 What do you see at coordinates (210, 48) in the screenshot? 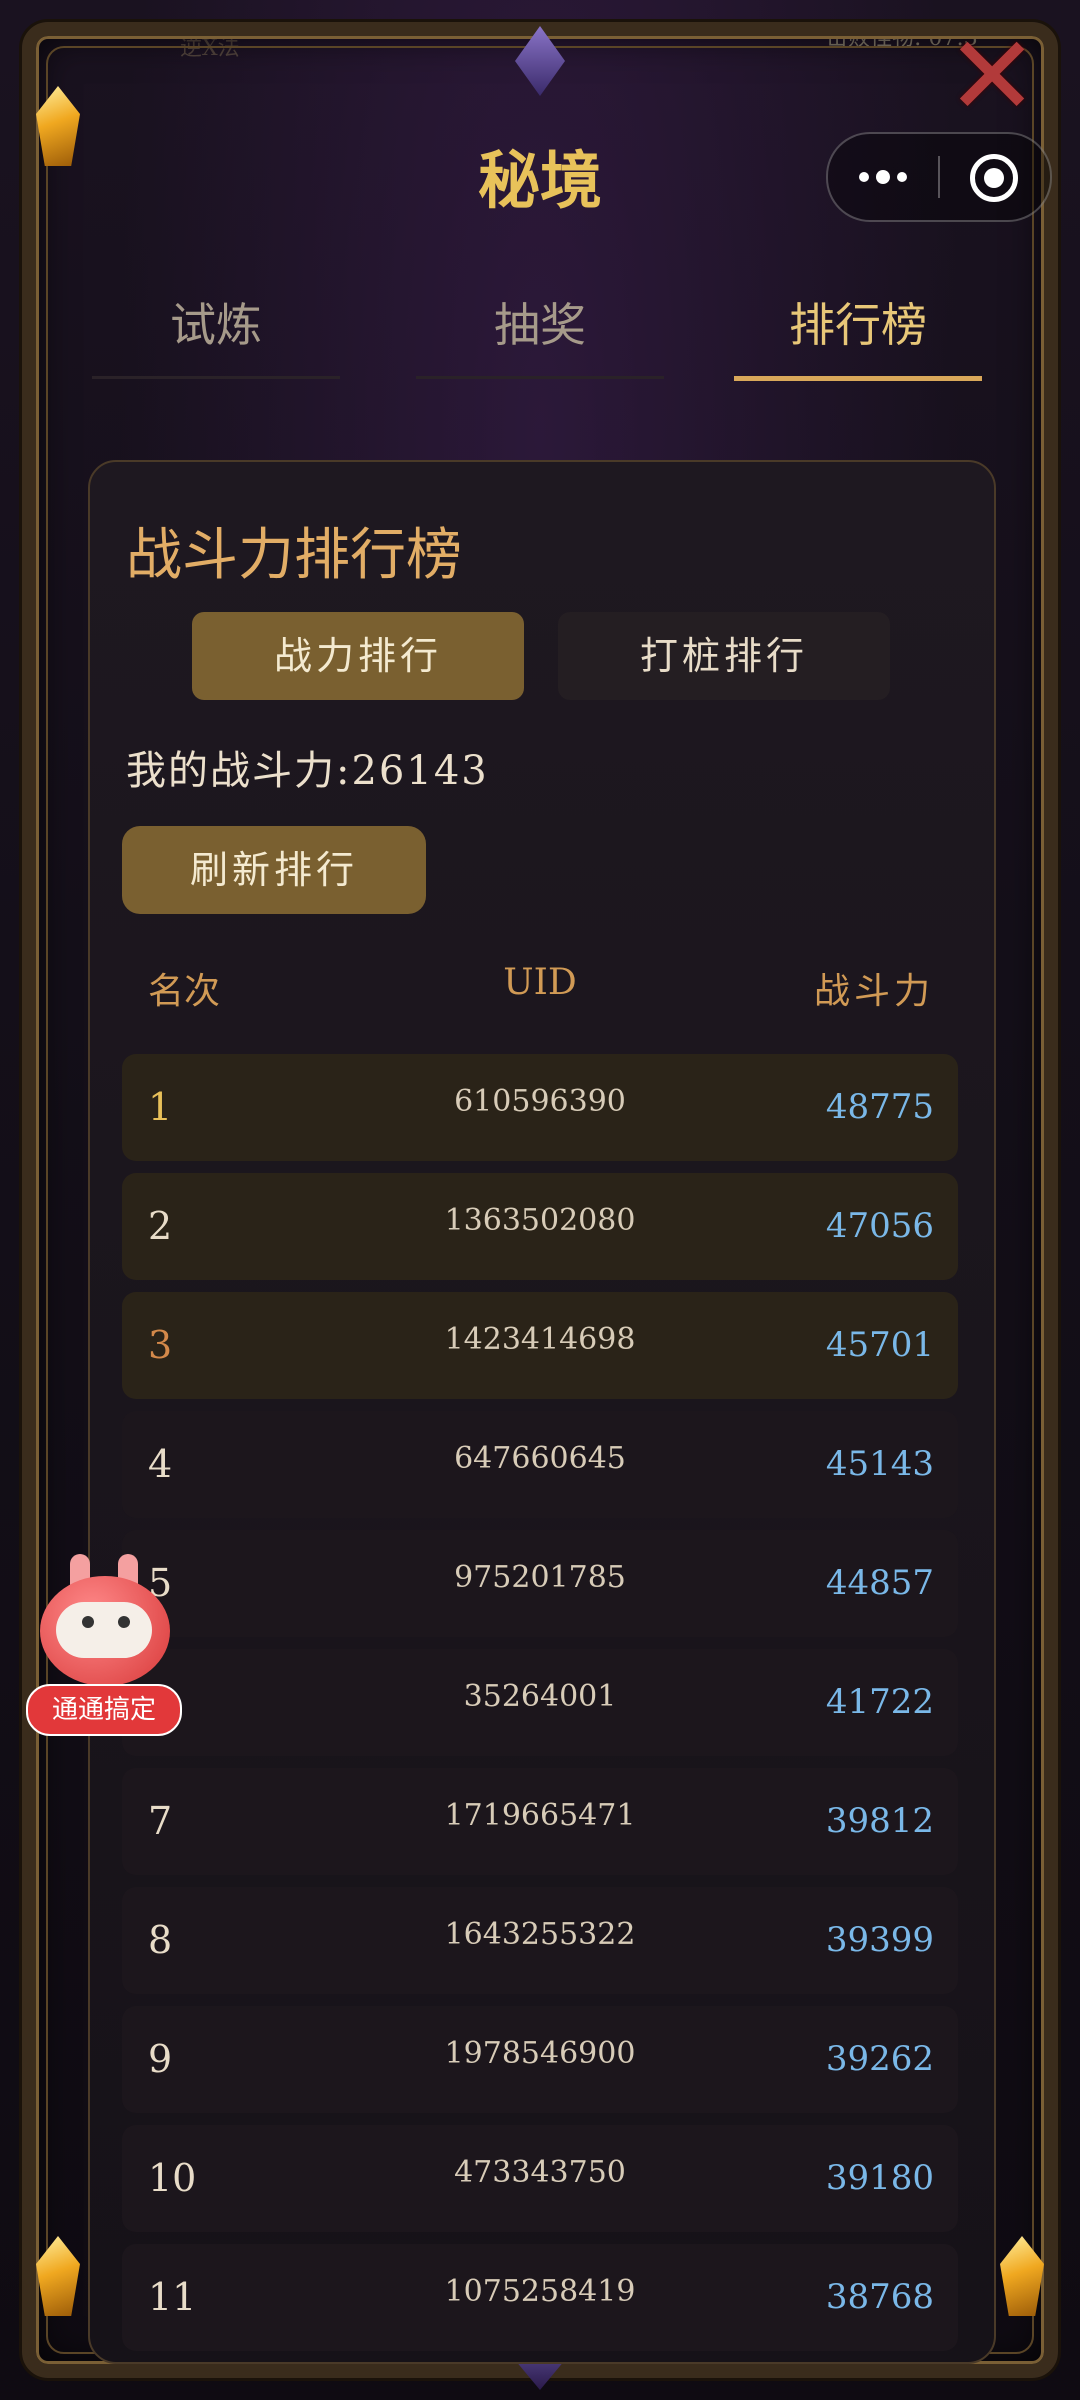
I see `background-text: 逆Ⅹ法` at bounding box center [210, 48].